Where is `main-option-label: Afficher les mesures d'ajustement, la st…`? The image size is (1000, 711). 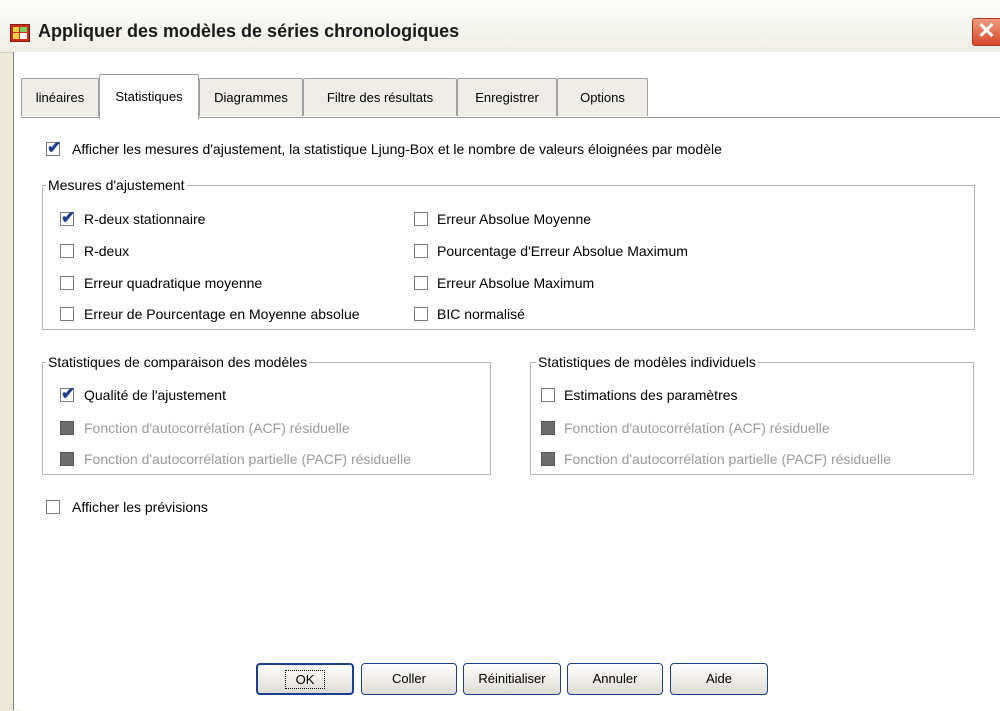 main-option-label: Afficher les mesures d'ajustement, la st… is located at coordinates (397, 149).